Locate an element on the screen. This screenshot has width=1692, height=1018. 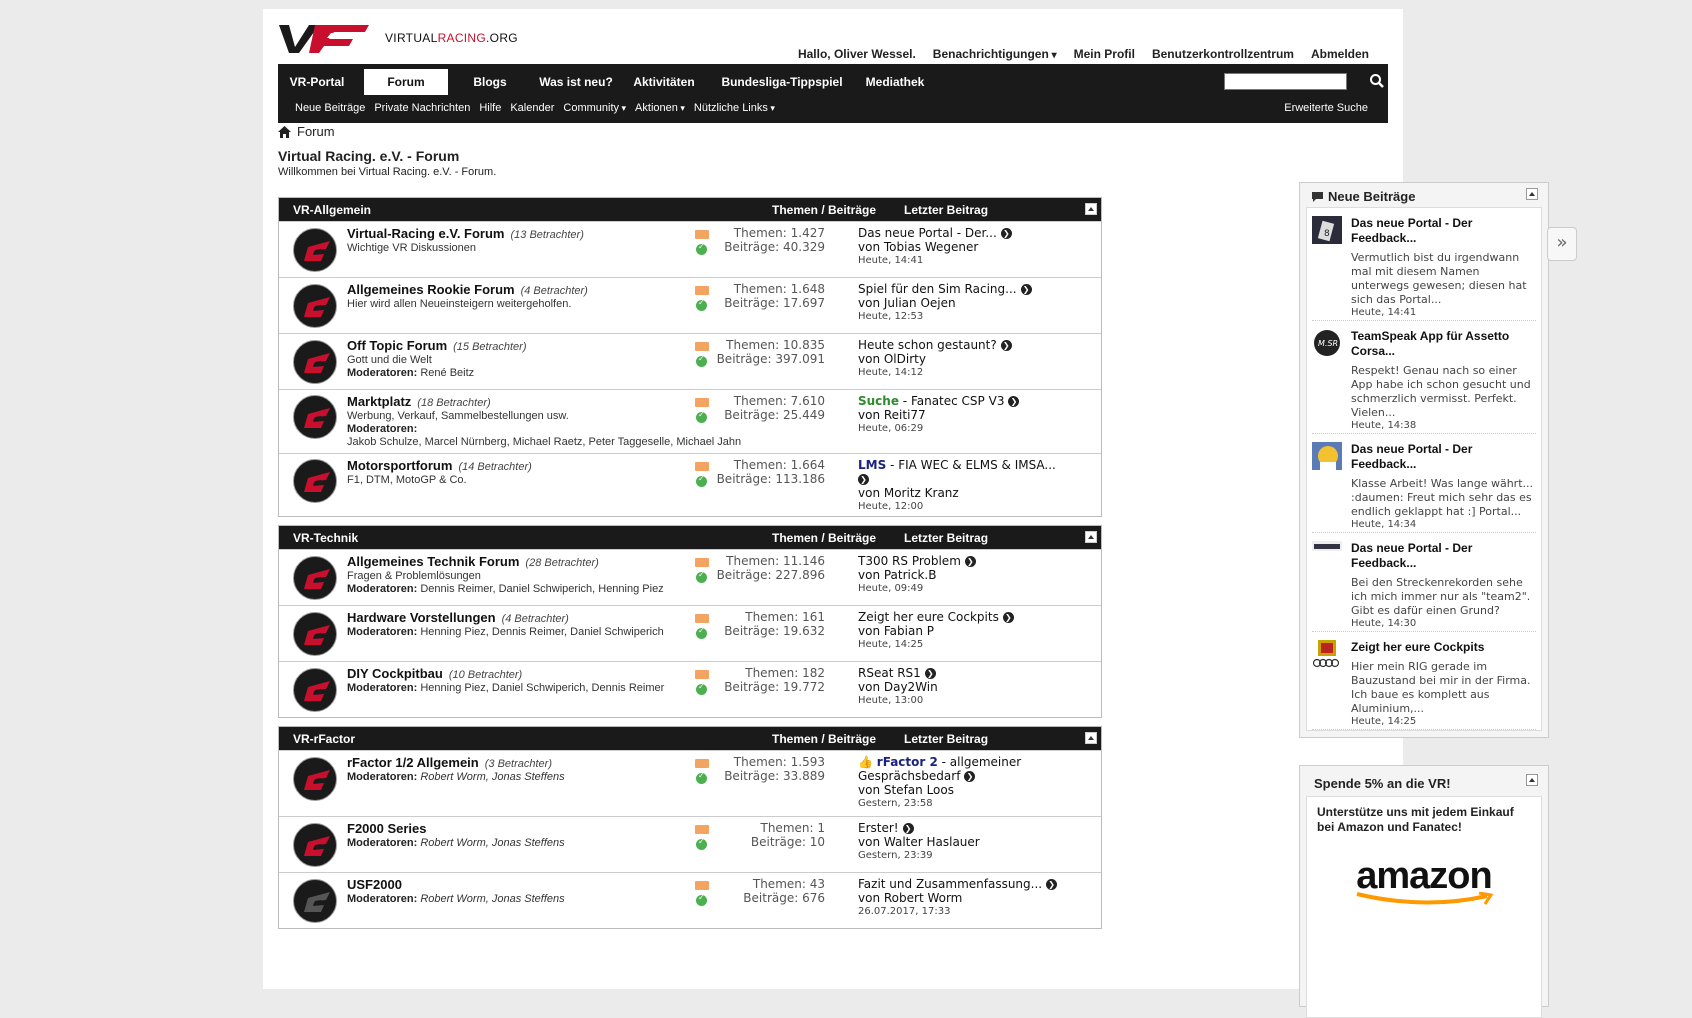
subnav-community: Community is located at coordinates (594, 108).